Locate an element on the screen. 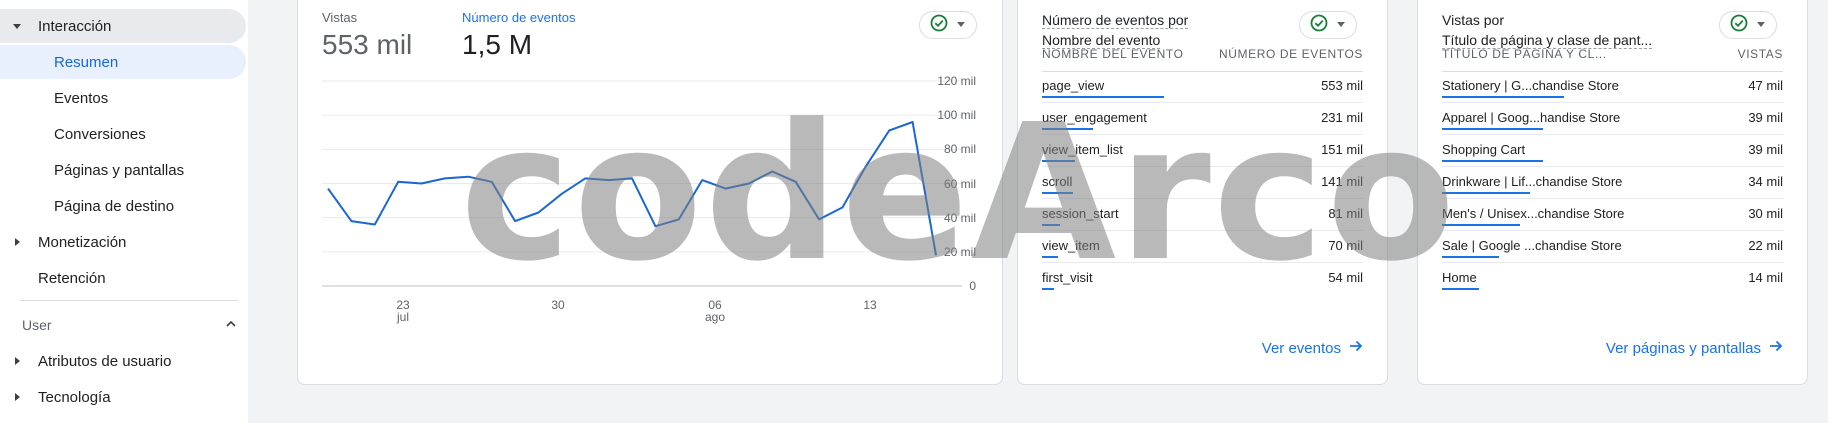  row-name: Stationery | G...chandise Store is located at coordinates (1530, 85).